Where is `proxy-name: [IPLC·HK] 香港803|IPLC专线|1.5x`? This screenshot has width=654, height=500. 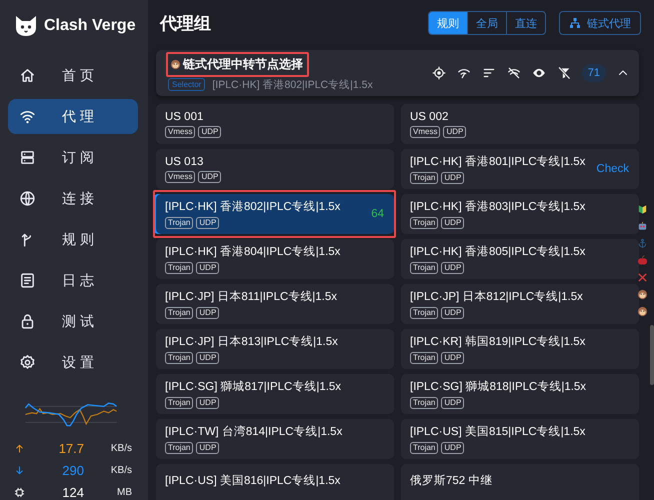 proxy-name: [IPLC·HK] 香港803|IPLC专线|1.5x is located at coordinates (498, 207).